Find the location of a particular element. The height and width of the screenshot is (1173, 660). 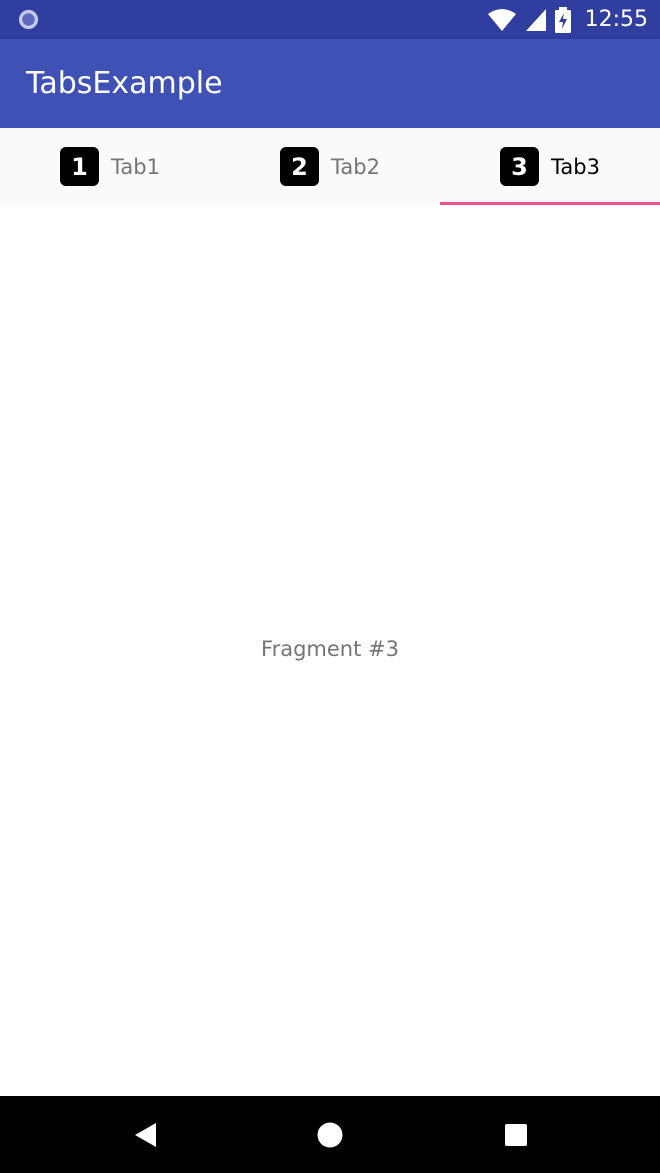

home-button is located at coordinates (330, 1135).